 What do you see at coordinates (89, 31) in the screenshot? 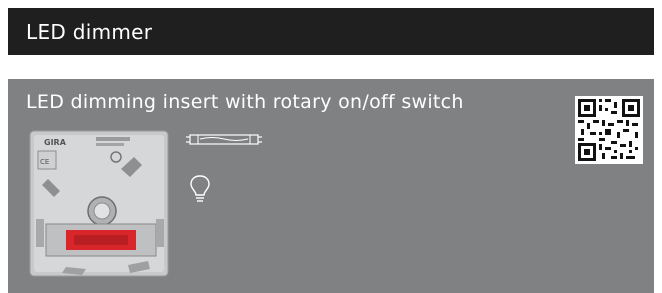
I see `section-title: LED dimmer` at bounding box center [89, 31].